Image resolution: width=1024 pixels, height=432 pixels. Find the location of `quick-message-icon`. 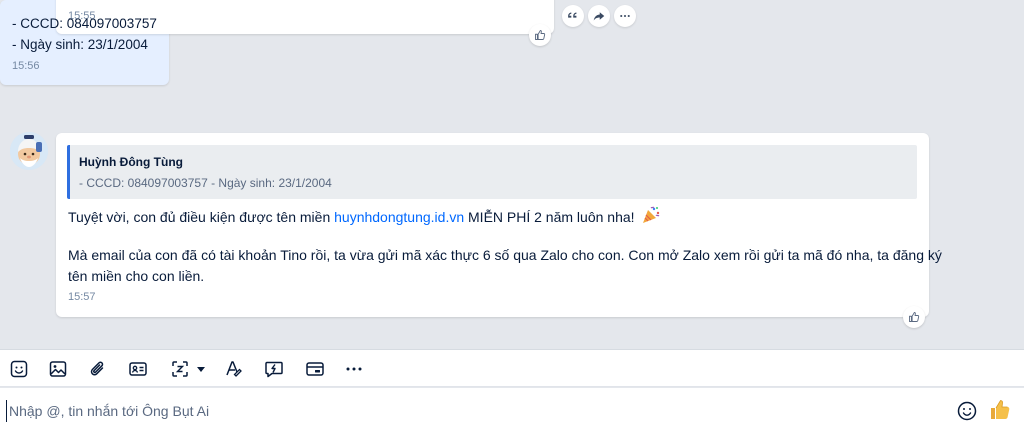

quick-message-icon is located at coordinates (274, 369).